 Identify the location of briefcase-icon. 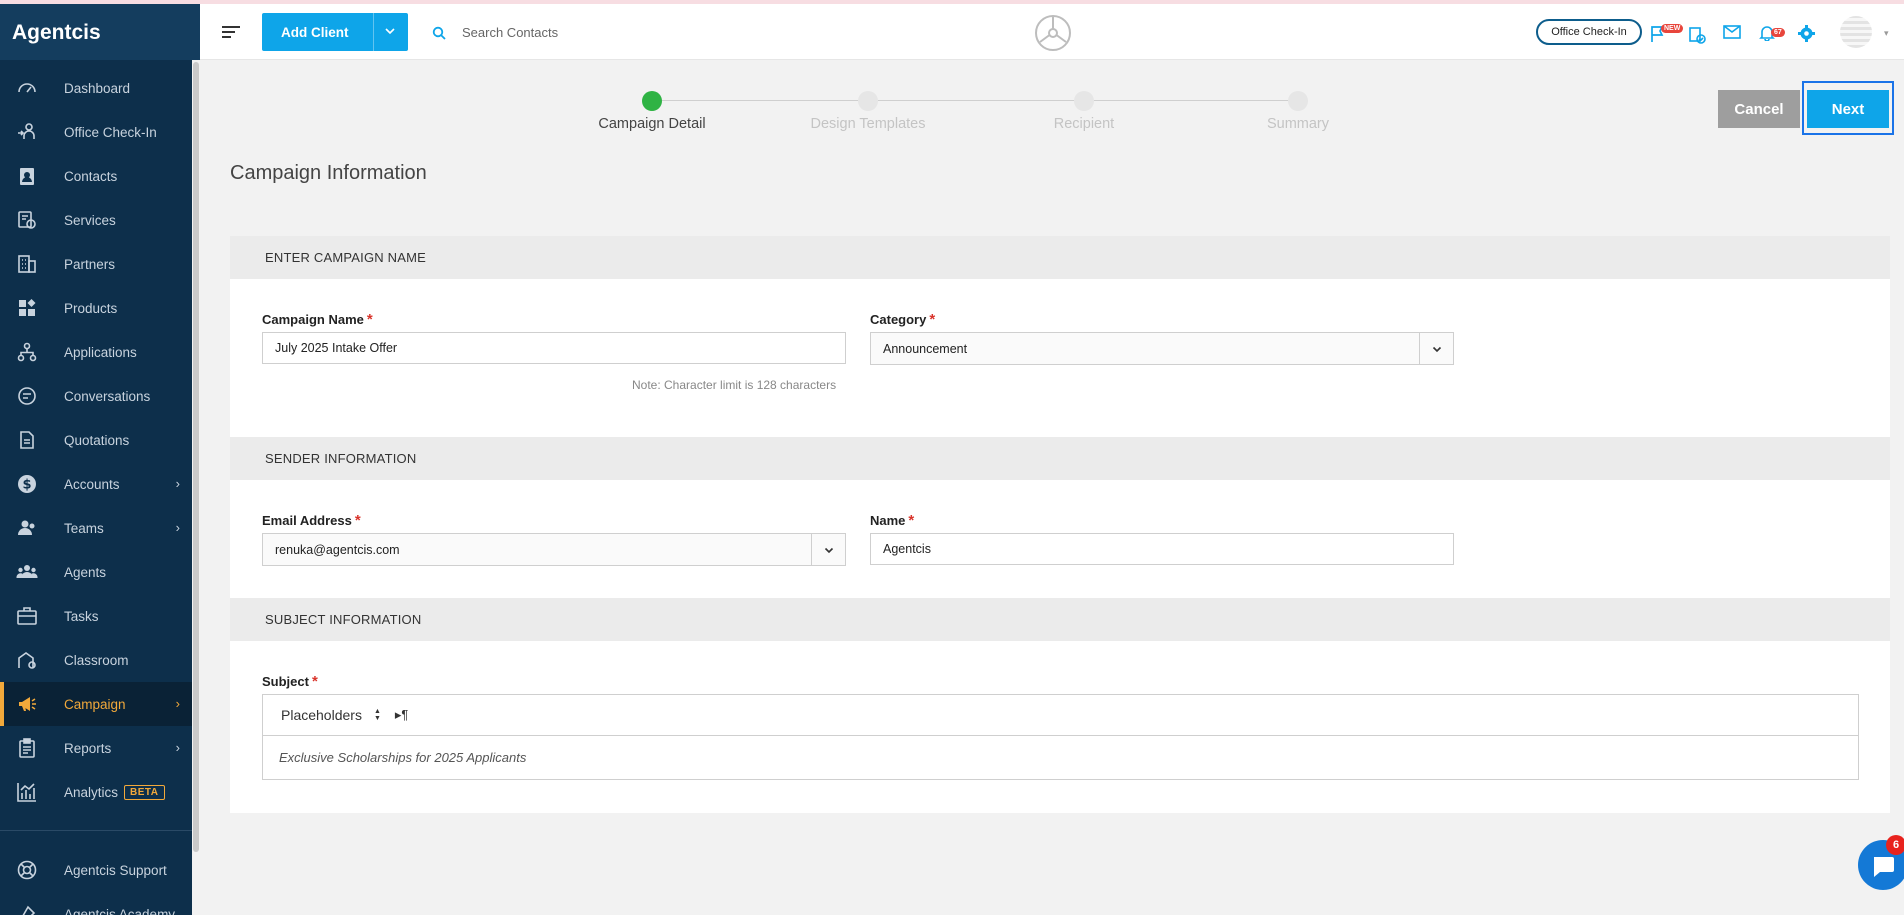
(27, 616).